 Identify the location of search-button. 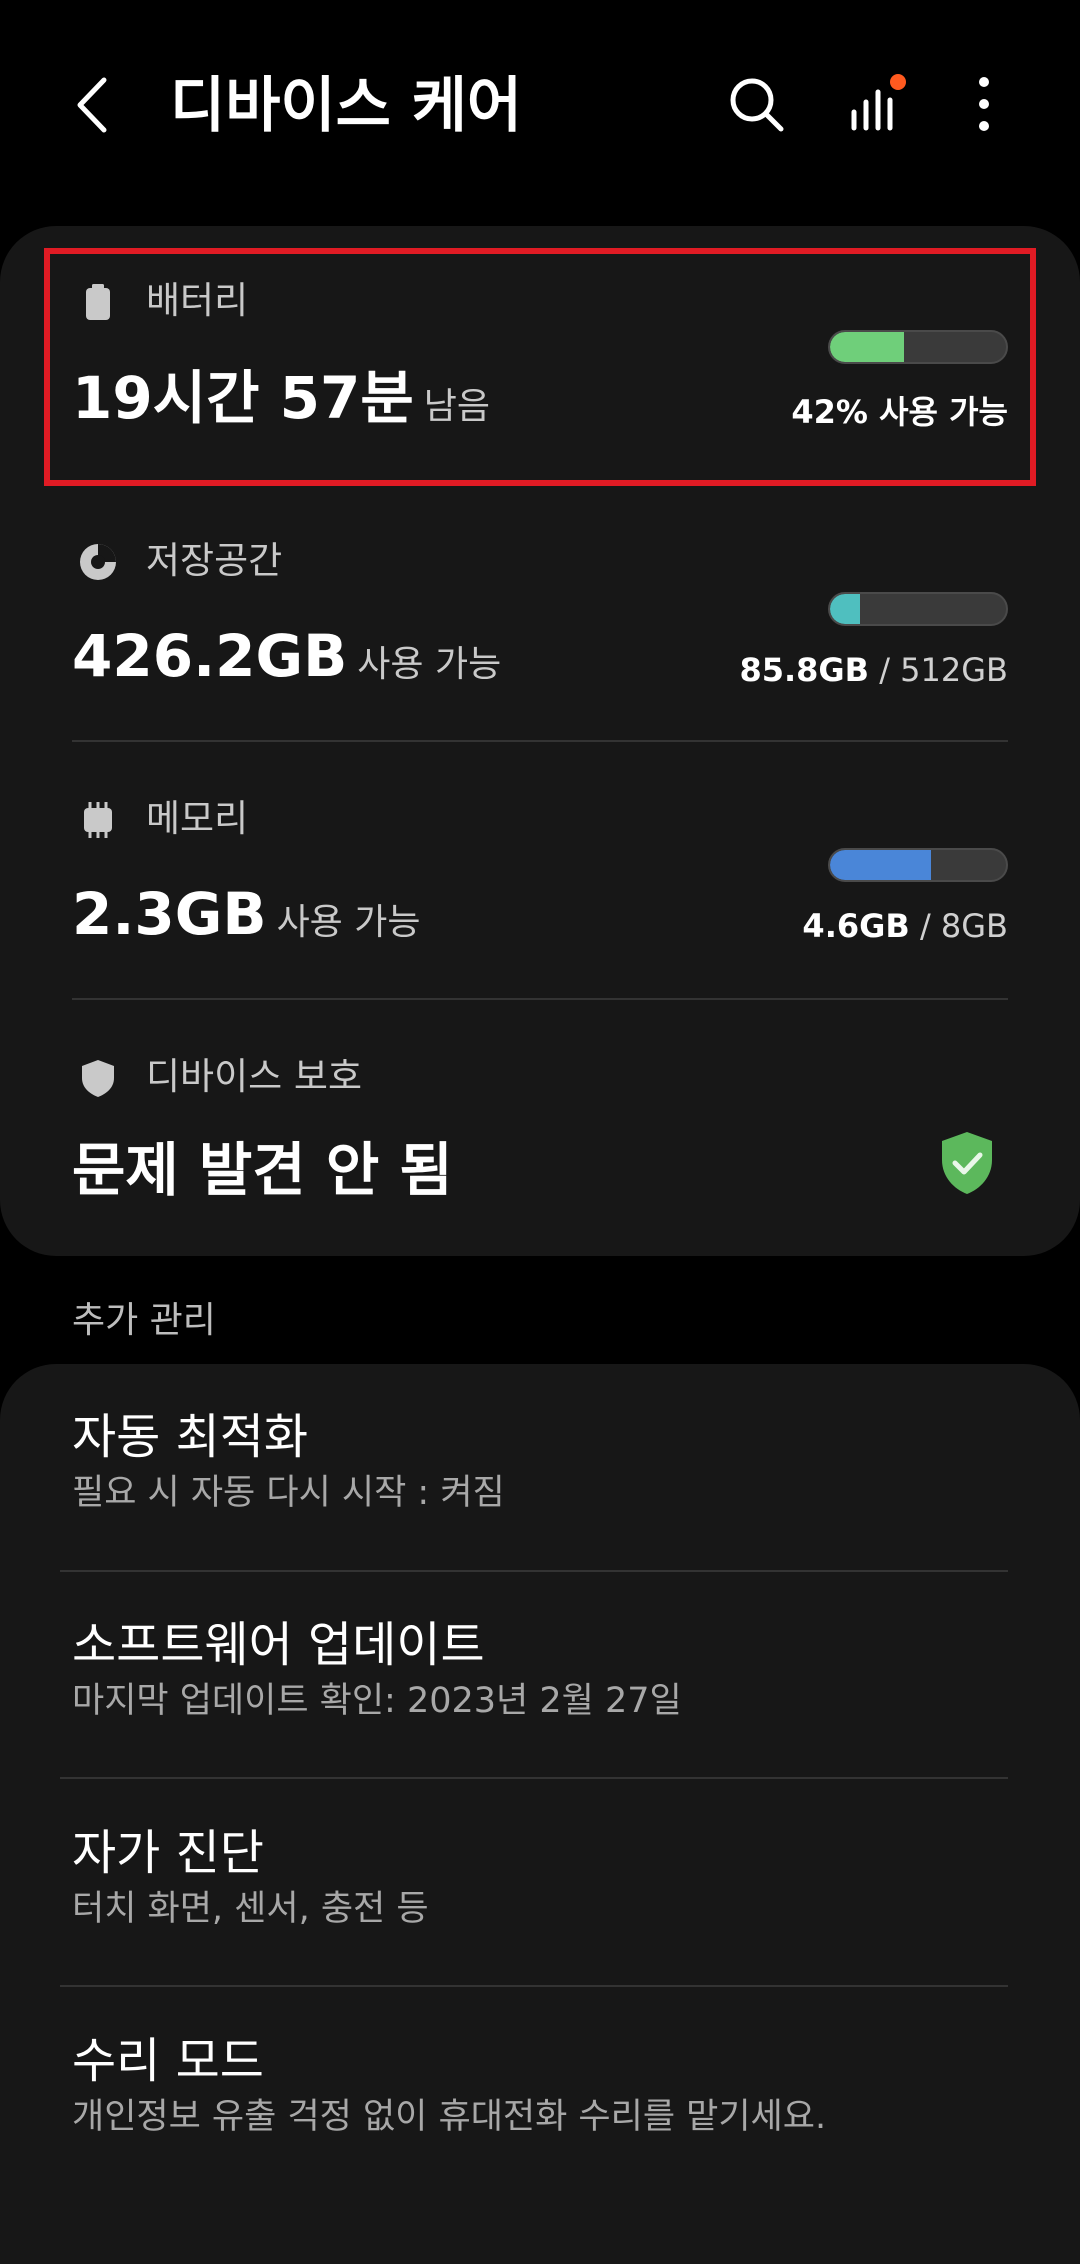
(756, 104).